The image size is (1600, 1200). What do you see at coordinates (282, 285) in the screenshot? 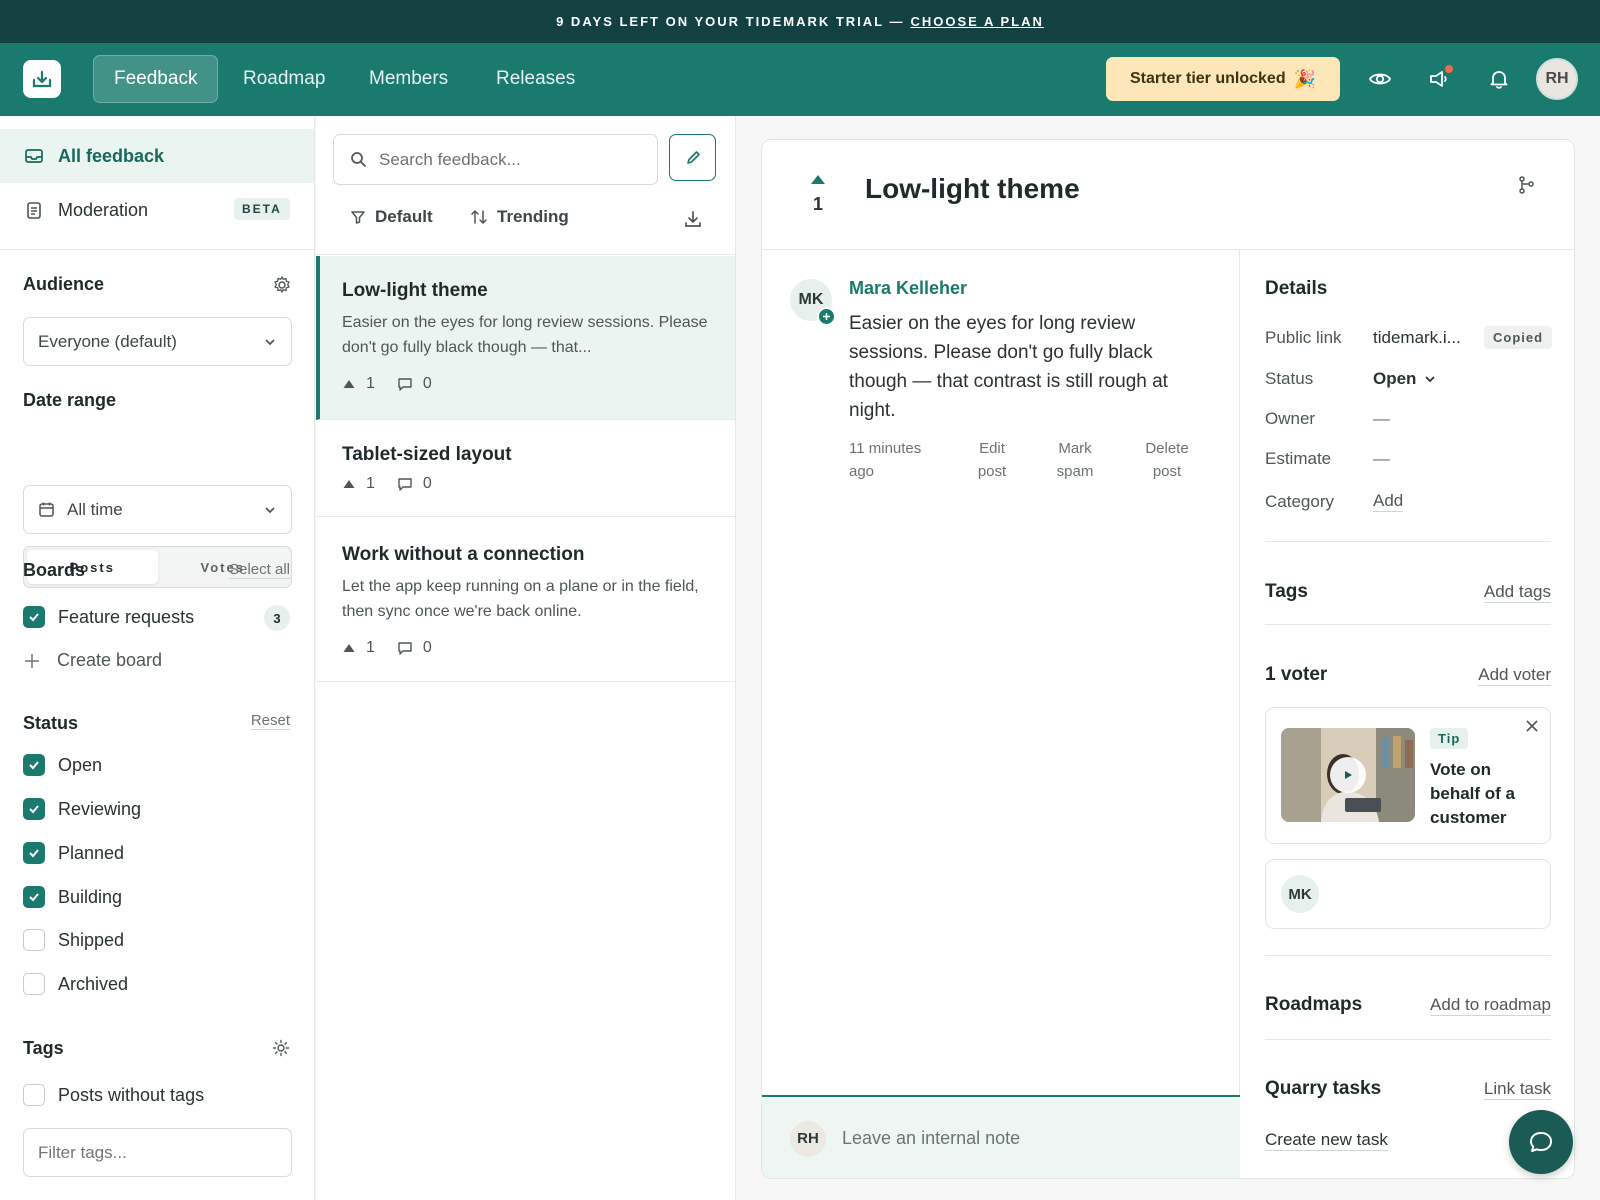
I see `audience-settings-gear-icon` at bounding box center [282, 285].